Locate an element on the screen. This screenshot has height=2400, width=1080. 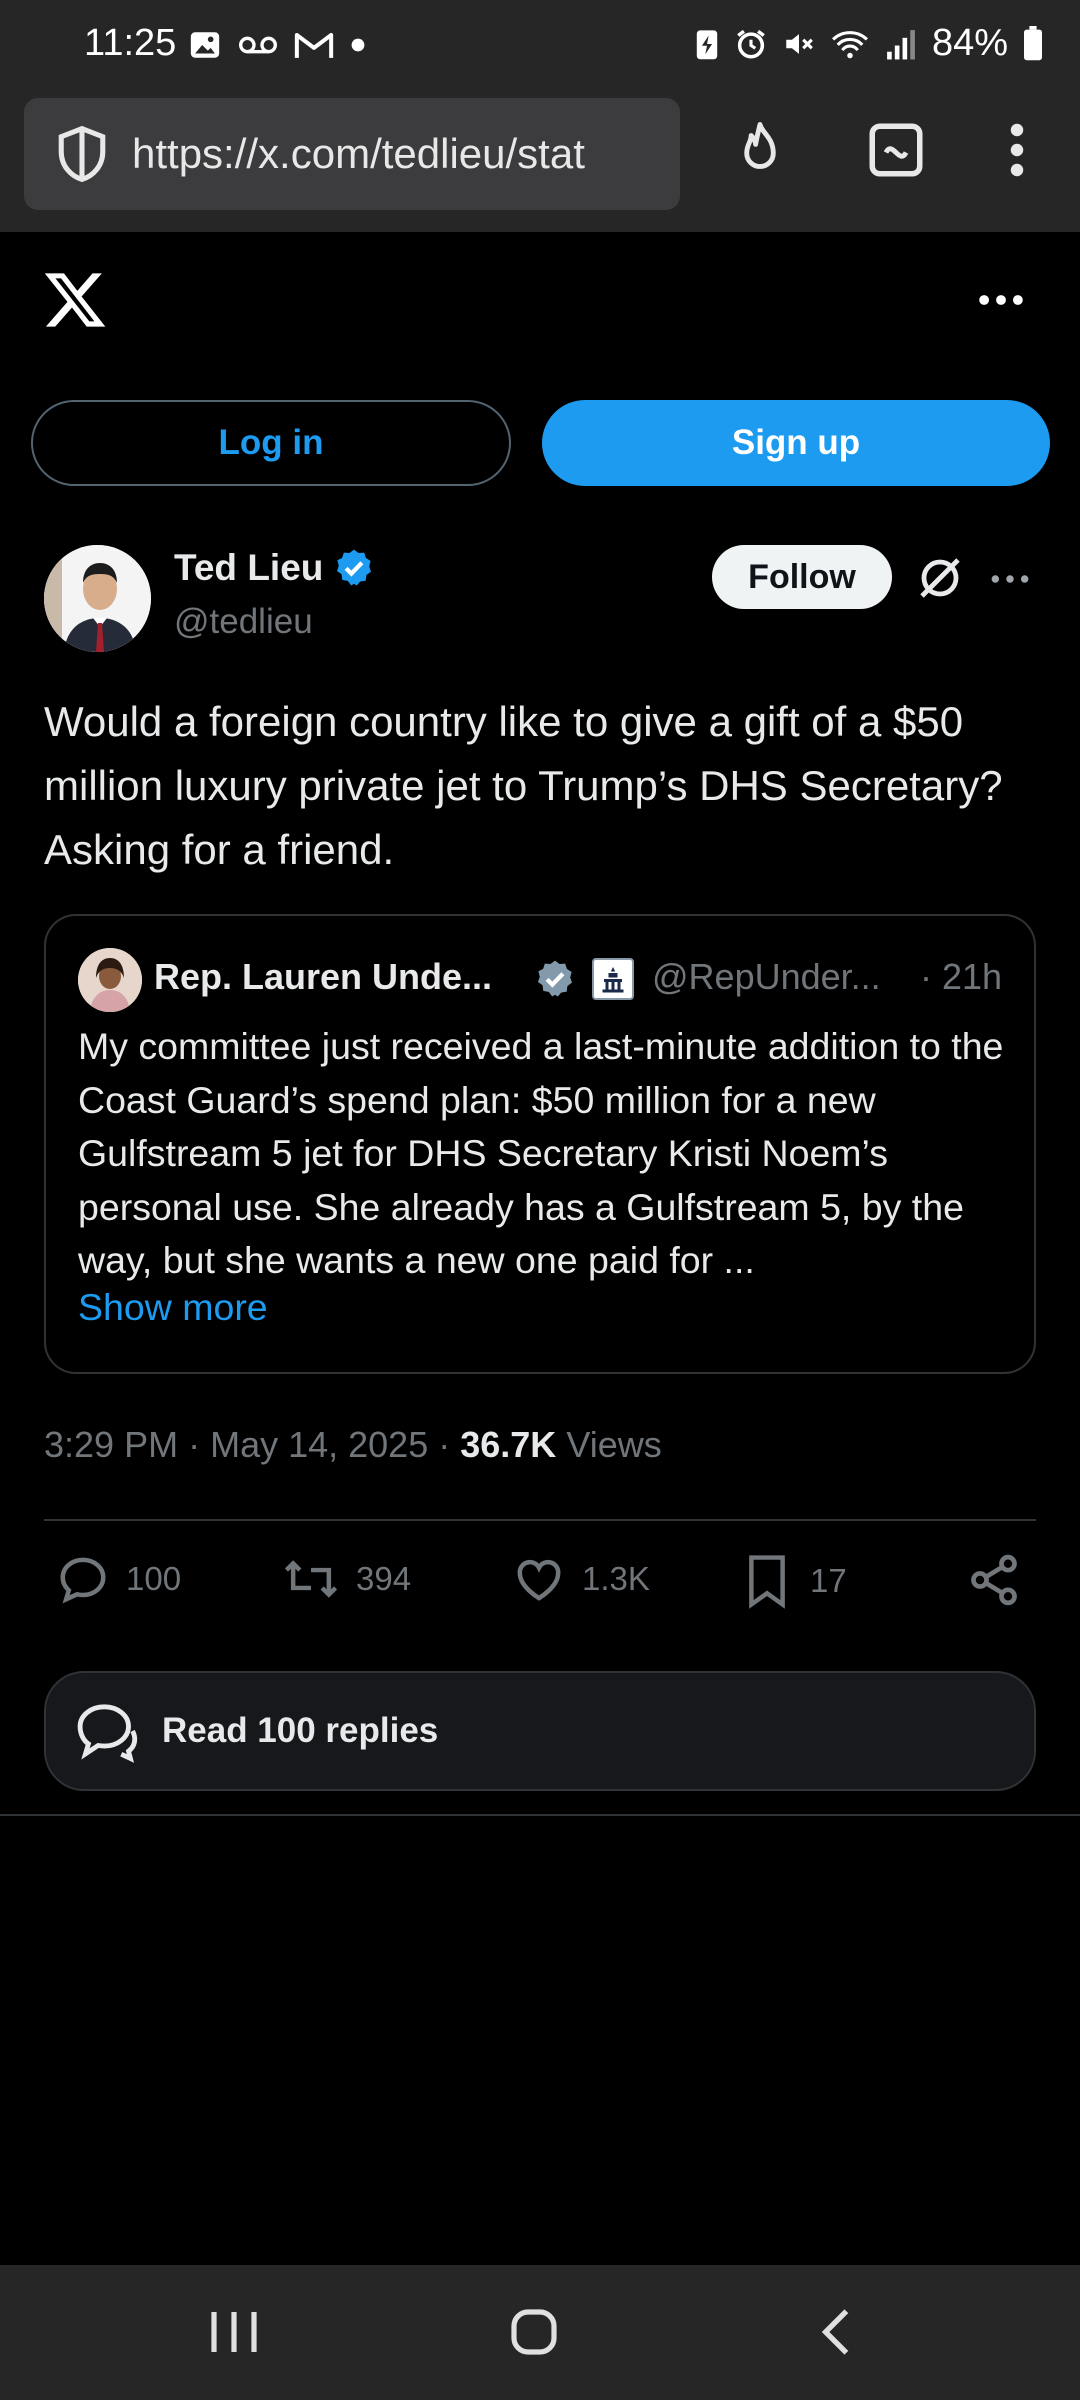
author-name-row: Ted Lieu is located at coordinates (274, 568).